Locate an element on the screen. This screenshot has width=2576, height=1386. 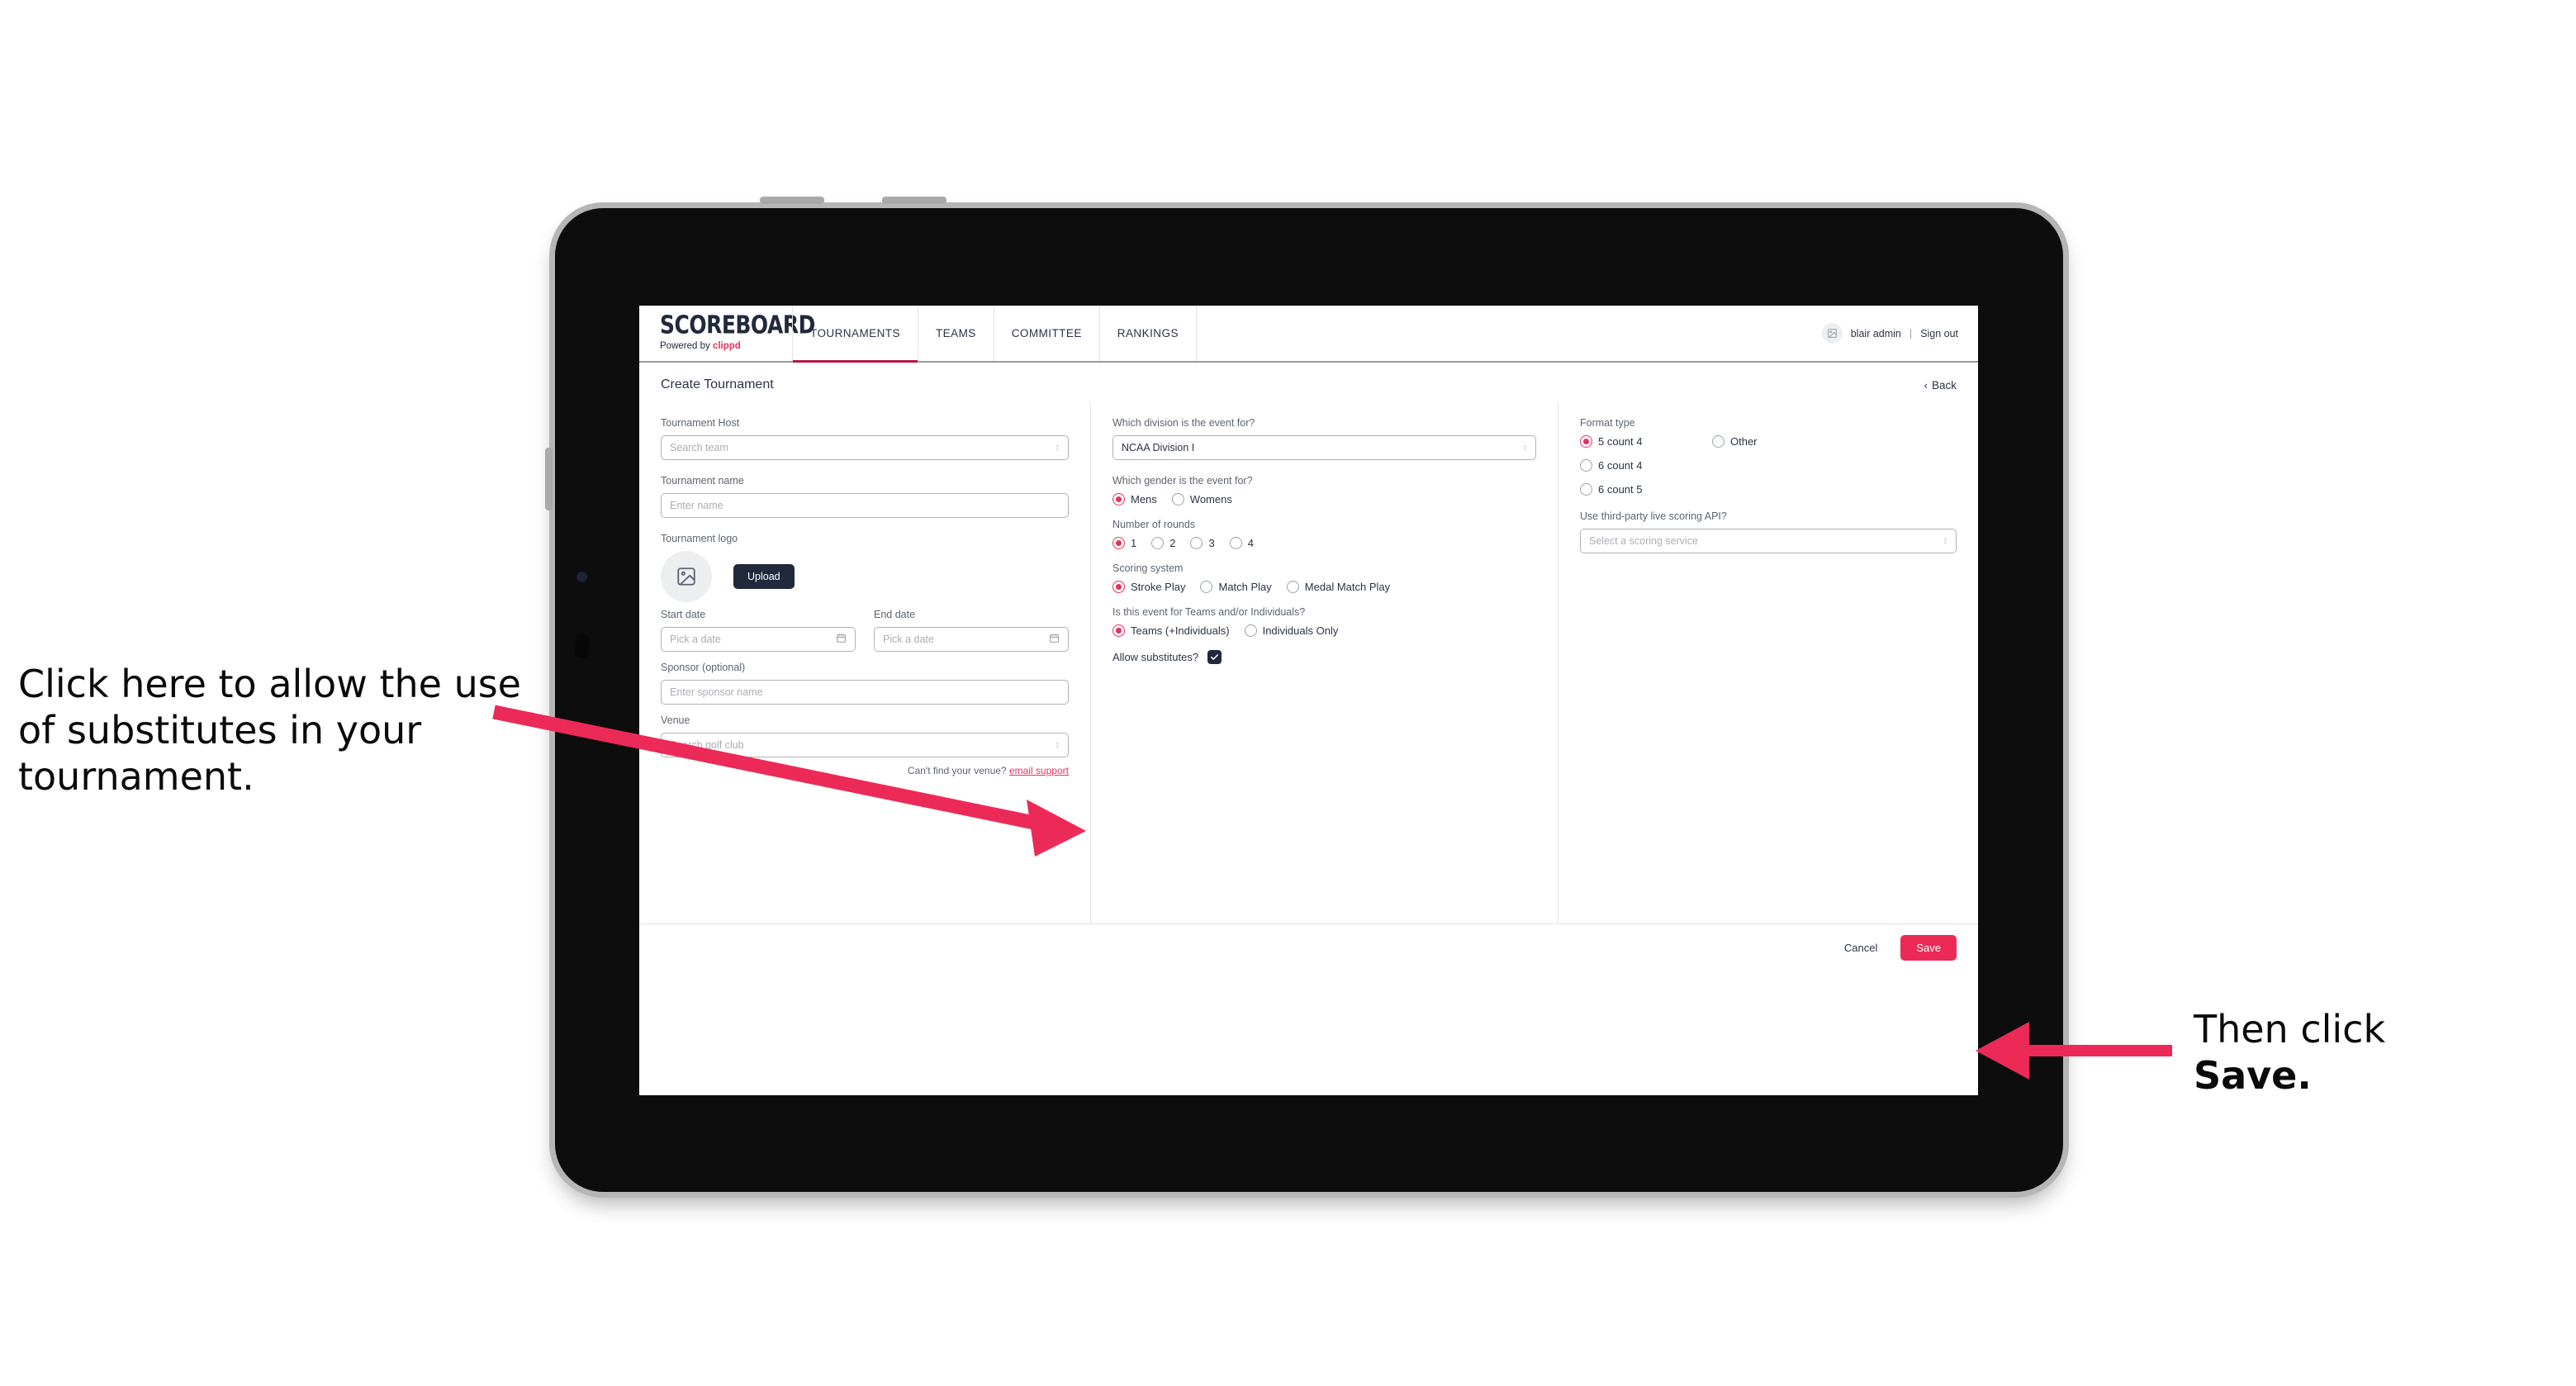
page-header: Create Tournament ‹ Back is located at coordinates (1308, 382).